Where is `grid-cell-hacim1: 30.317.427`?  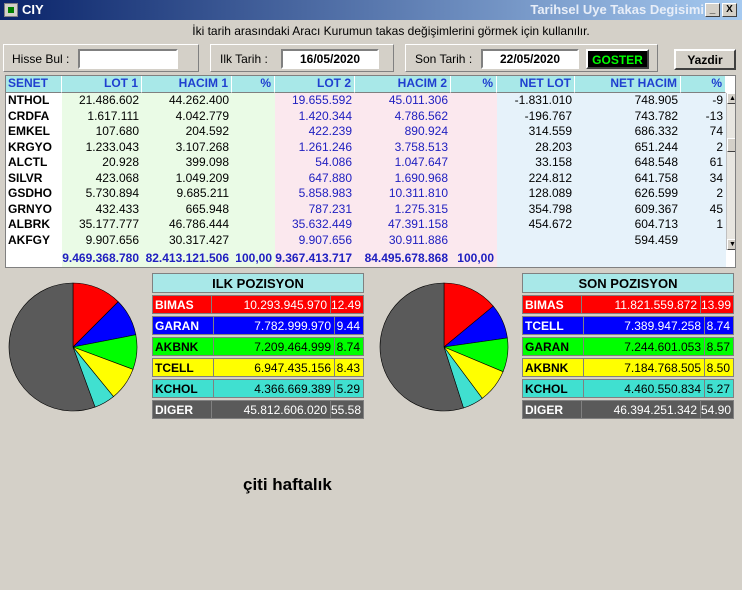 grid-cell-hacim1: 30.317.427 is located at coordinates (187, 241).